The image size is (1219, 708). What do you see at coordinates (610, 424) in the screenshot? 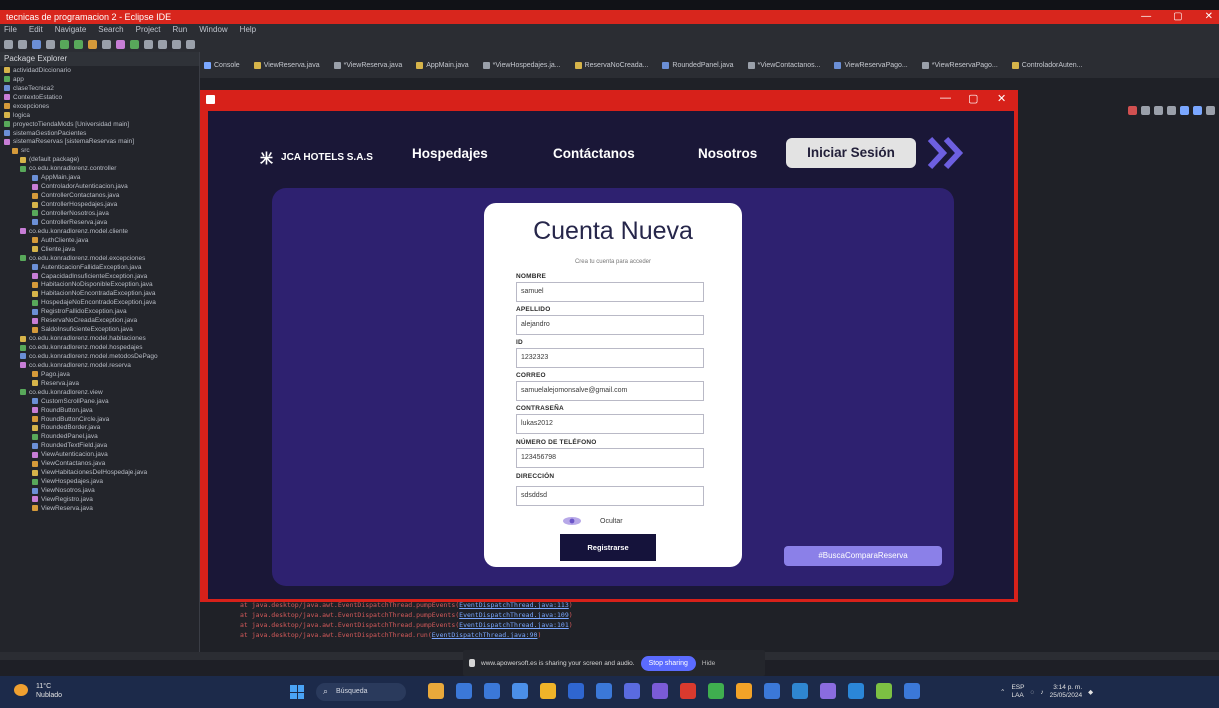
I see `password-field: lukas2012` at bounding box center [610, 424].